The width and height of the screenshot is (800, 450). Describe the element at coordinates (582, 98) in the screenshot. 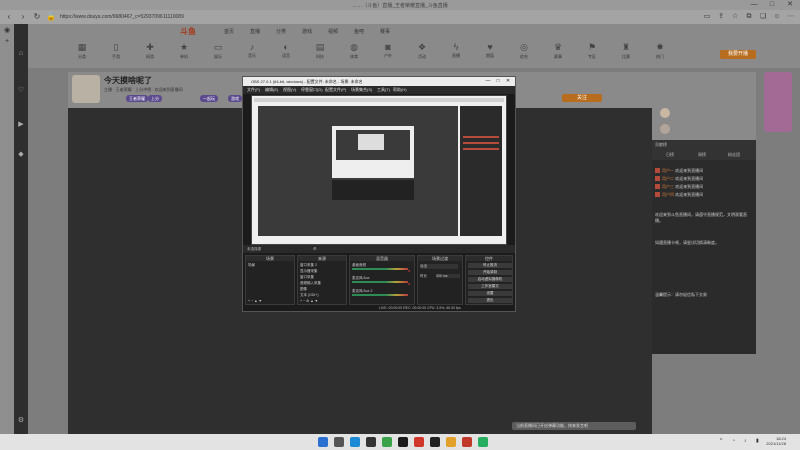

I see `follow-button: 关注` at that location.